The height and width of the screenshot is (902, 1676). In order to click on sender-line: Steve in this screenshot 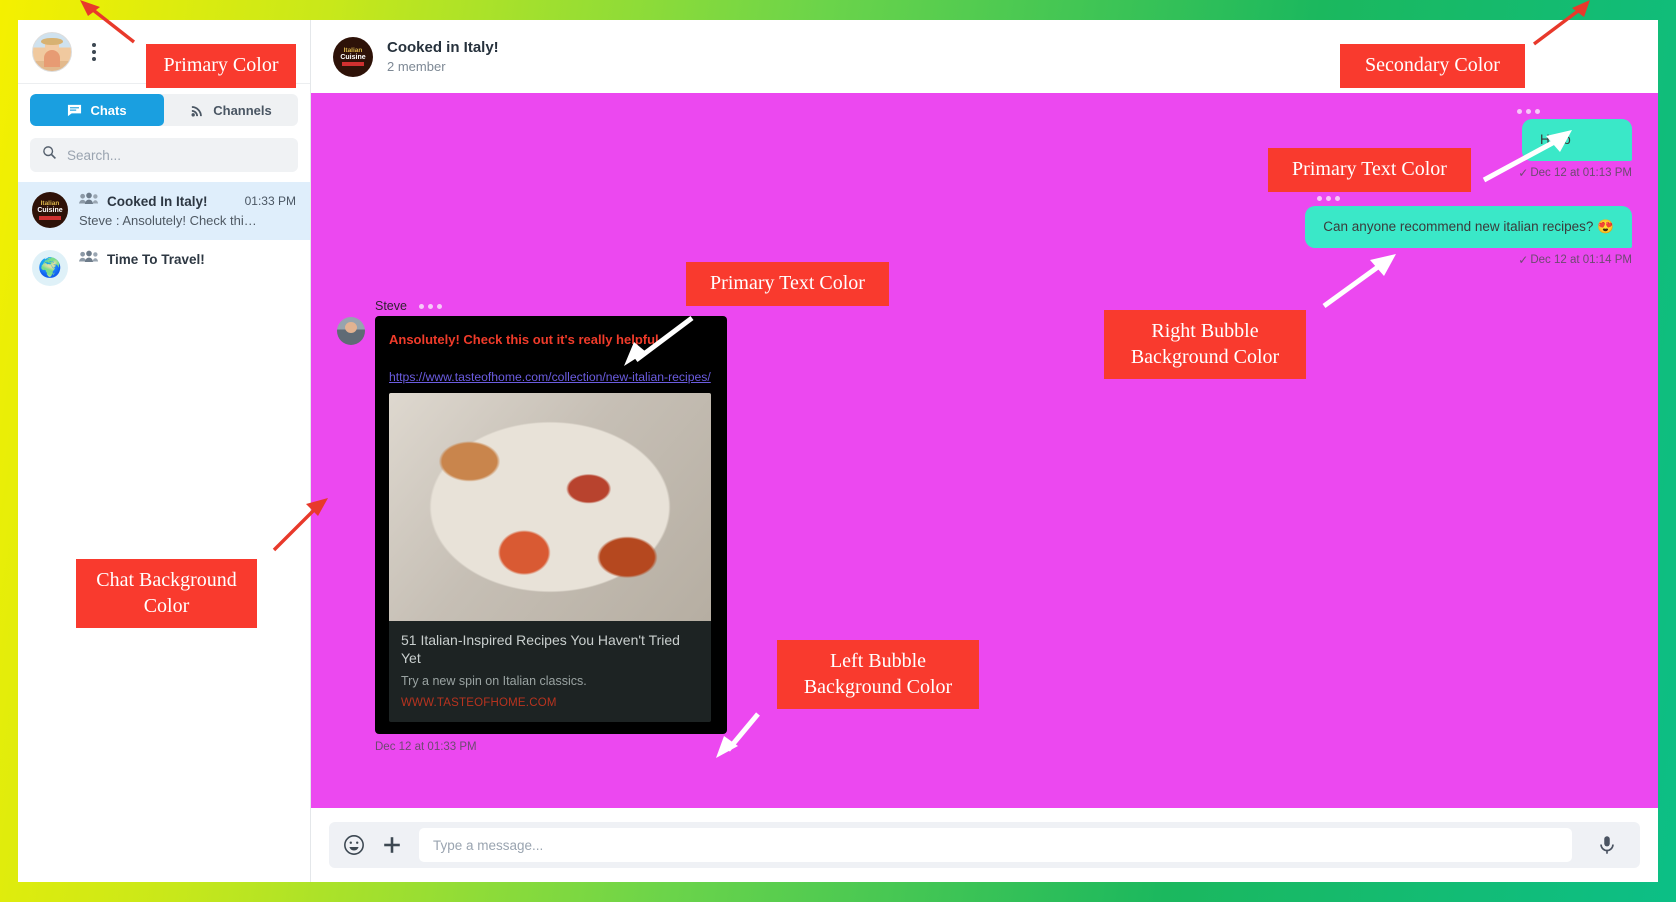, I will do `click(551, 306)`.